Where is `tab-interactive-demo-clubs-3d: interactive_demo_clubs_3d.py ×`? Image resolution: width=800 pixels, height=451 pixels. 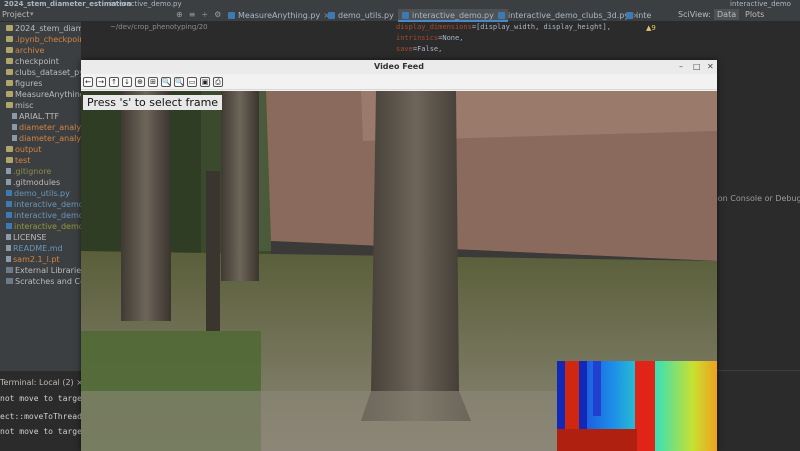 tab-interactive-demo-clubs-3d: interactive_demo_clubs_3d.py × is located at coordinates (568, 15).